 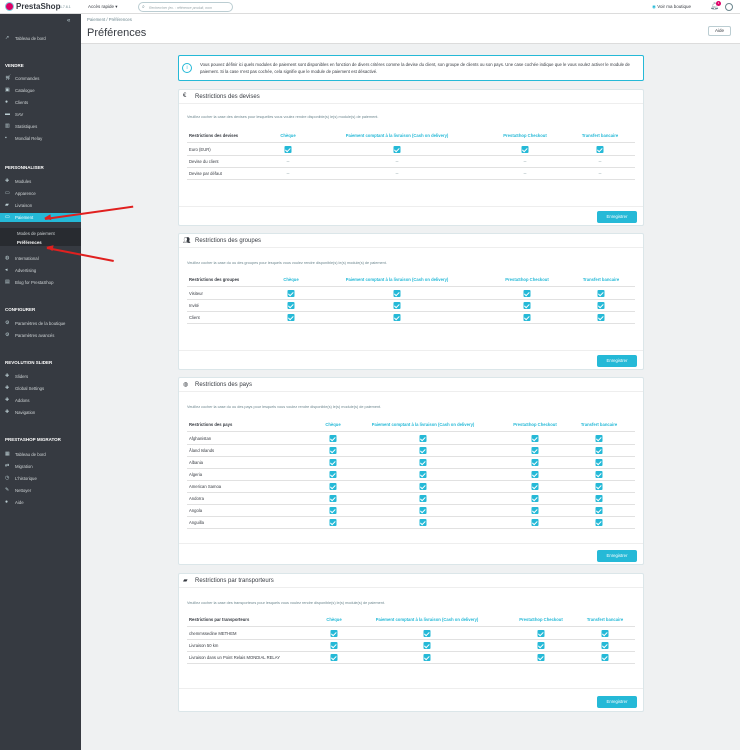 What do you see at coordinates (40, 466) in the screenshot?
I see `sidebar-item-migration: ⇄ Migration` at bounding box center [40, 466].